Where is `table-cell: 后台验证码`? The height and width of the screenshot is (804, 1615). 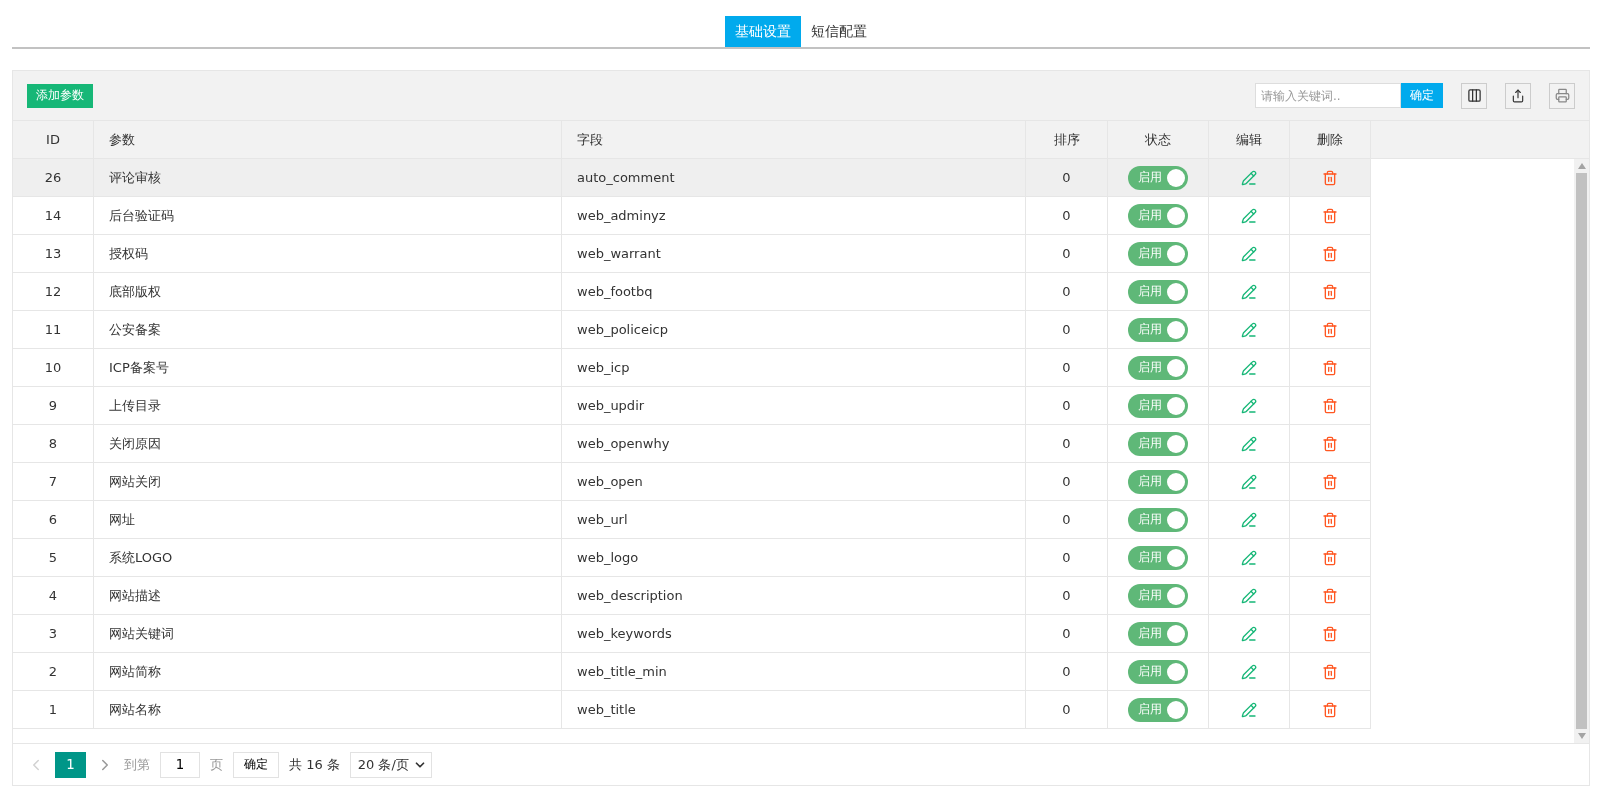 table-cell: 后台验证码 is located at coordinates (328, 215).